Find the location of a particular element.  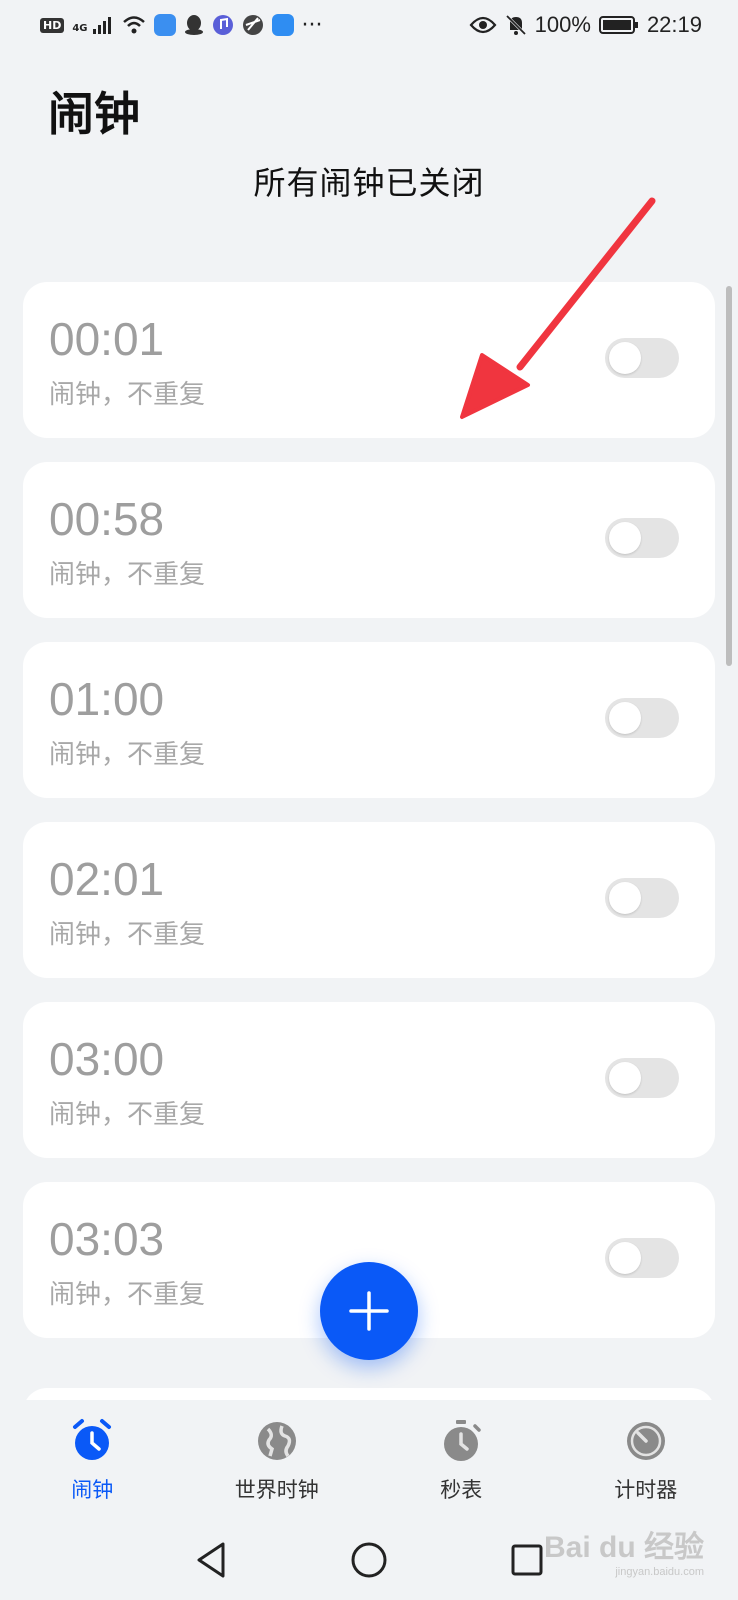

alarm-card: 00:58 闹钟，不重复 is located at coordinates (369, 540).